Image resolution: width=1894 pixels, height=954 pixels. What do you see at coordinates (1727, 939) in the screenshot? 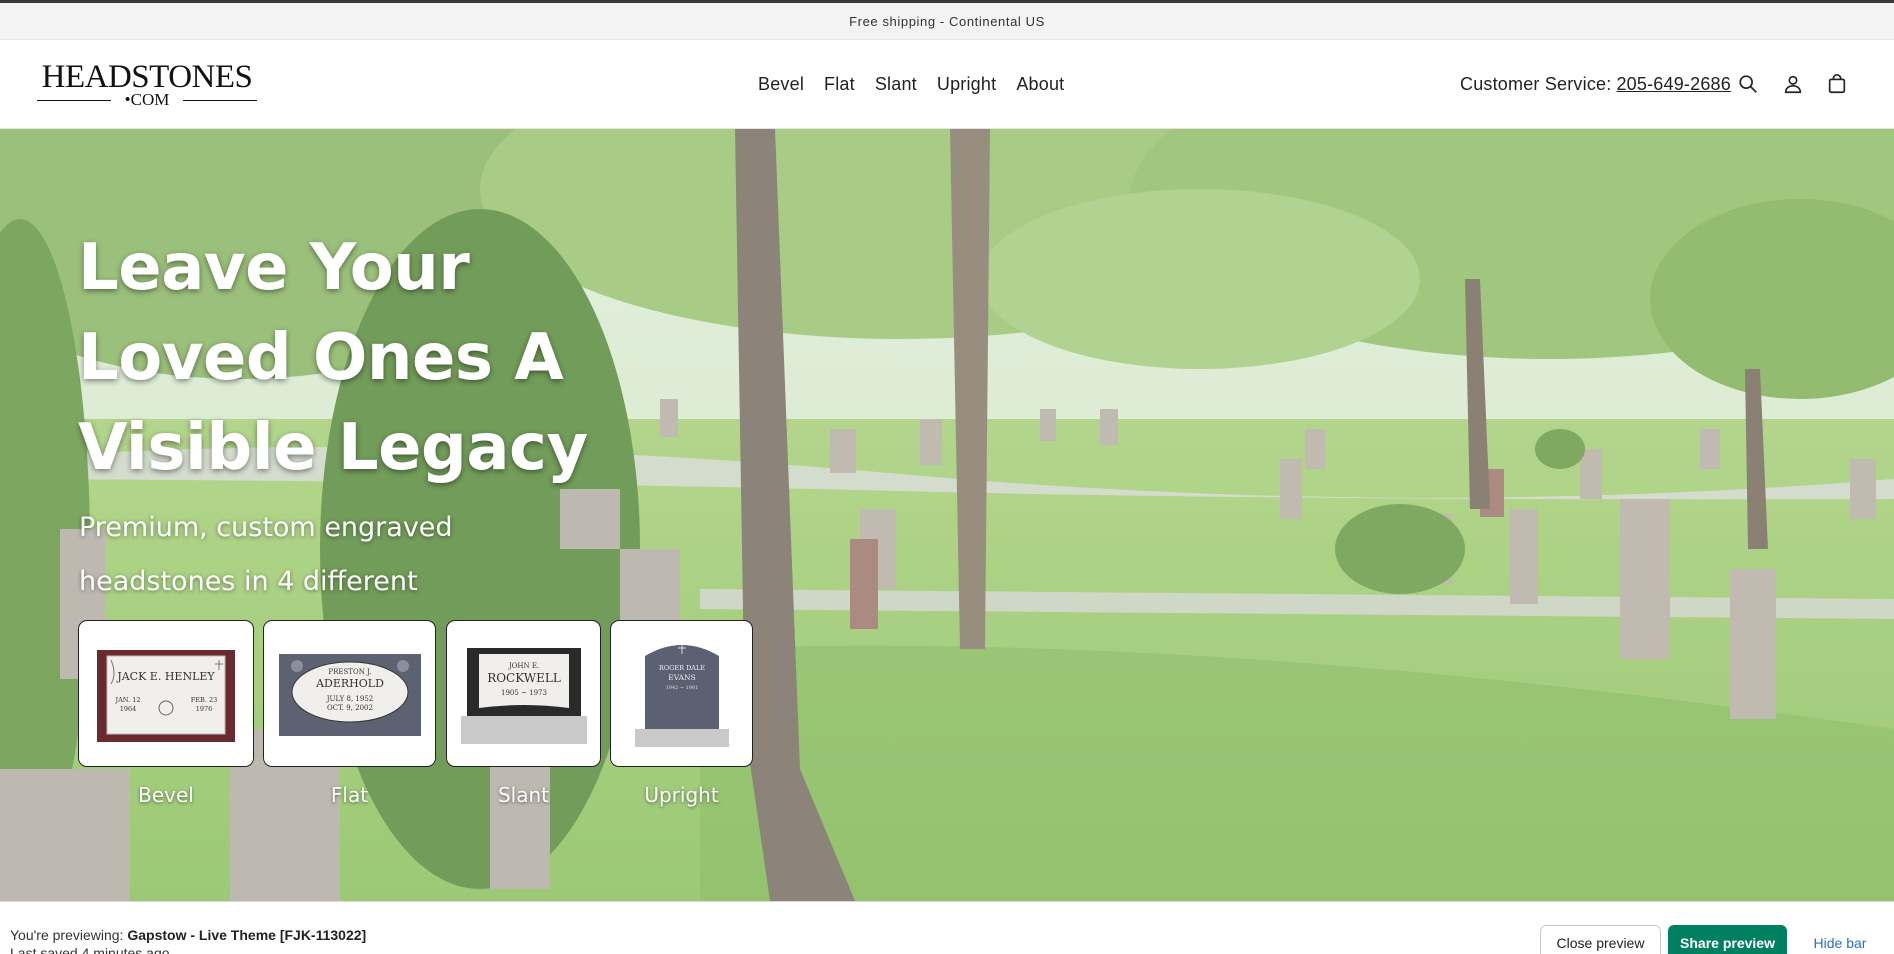
I see `share-preview-button: Share preview` at bounding box center [1727, 939].